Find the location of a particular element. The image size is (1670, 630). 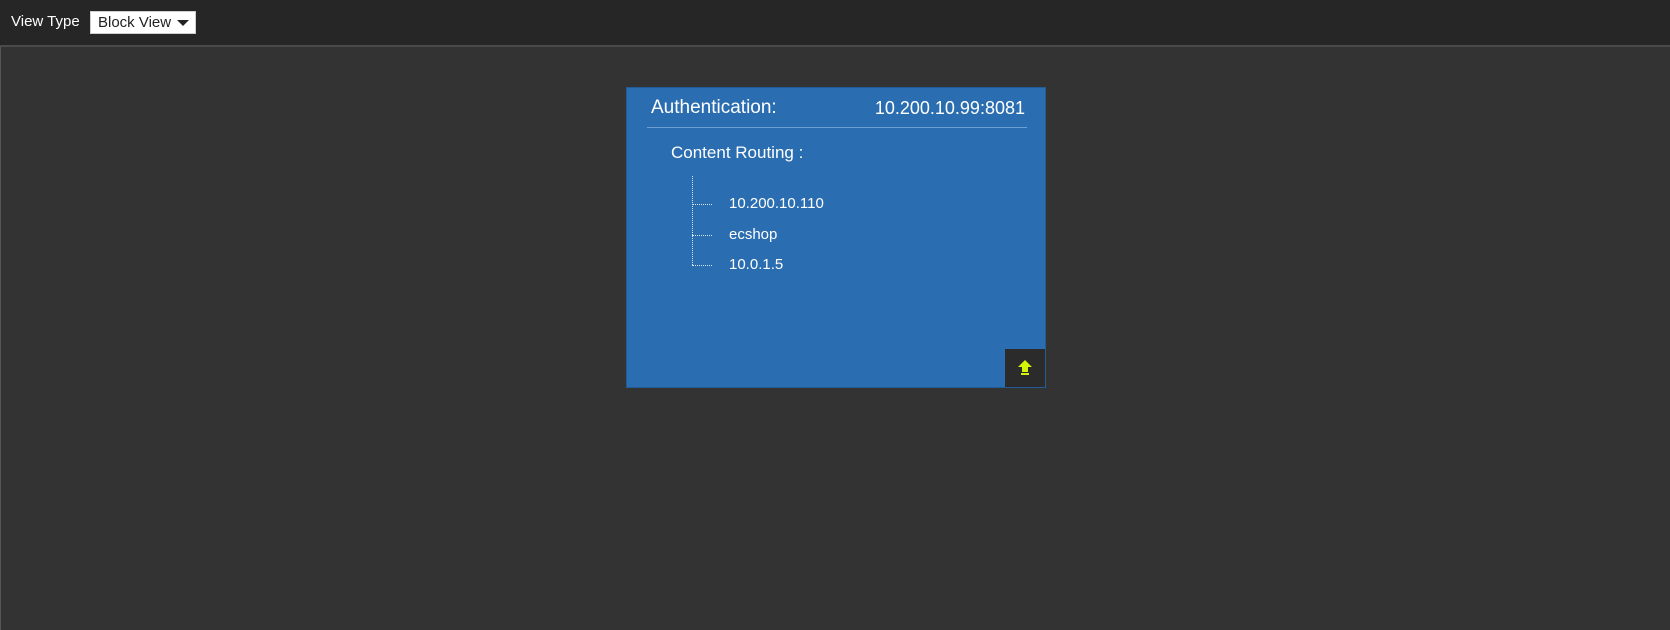

block-title: Authentication: is located at coordinates (714, 107).